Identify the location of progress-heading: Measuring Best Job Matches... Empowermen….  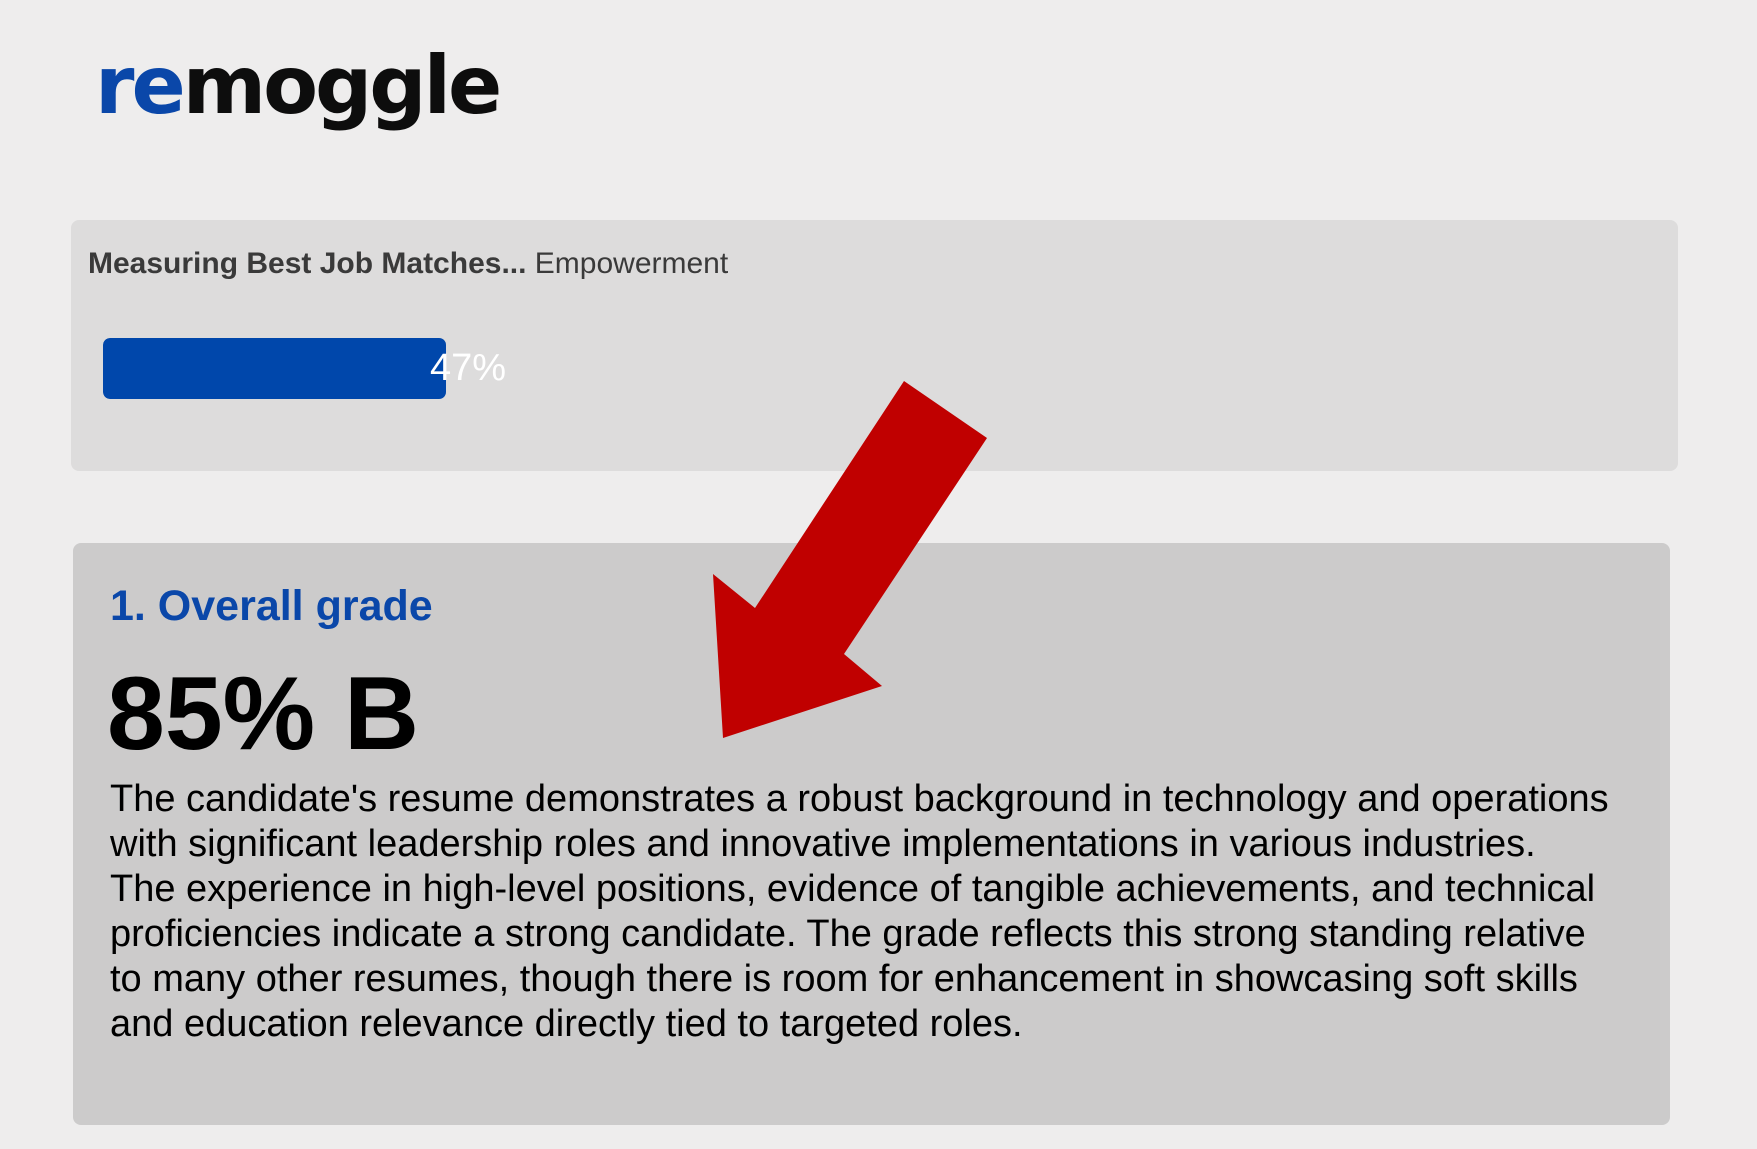
(408, 264).